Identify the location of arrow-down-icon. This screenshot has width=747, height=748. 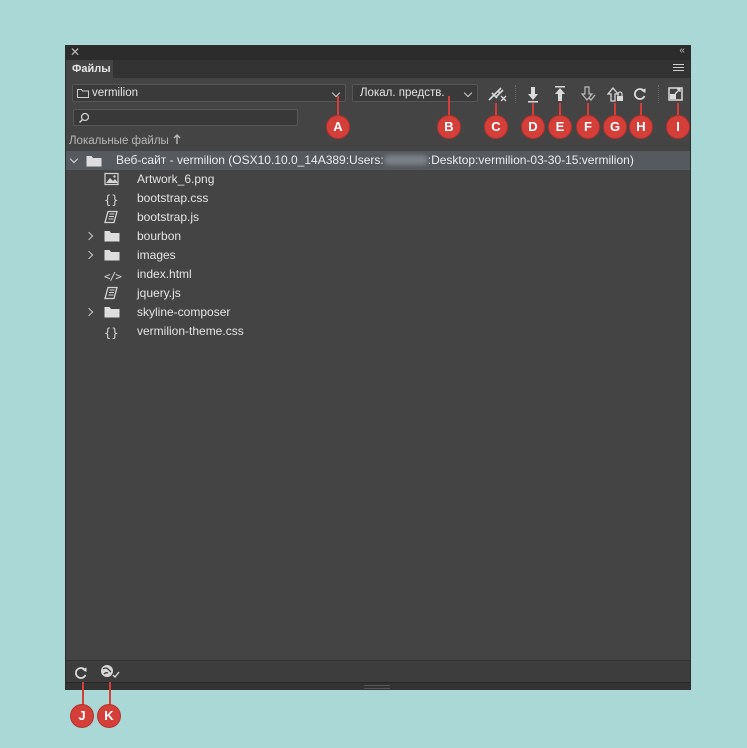
(533, 95).